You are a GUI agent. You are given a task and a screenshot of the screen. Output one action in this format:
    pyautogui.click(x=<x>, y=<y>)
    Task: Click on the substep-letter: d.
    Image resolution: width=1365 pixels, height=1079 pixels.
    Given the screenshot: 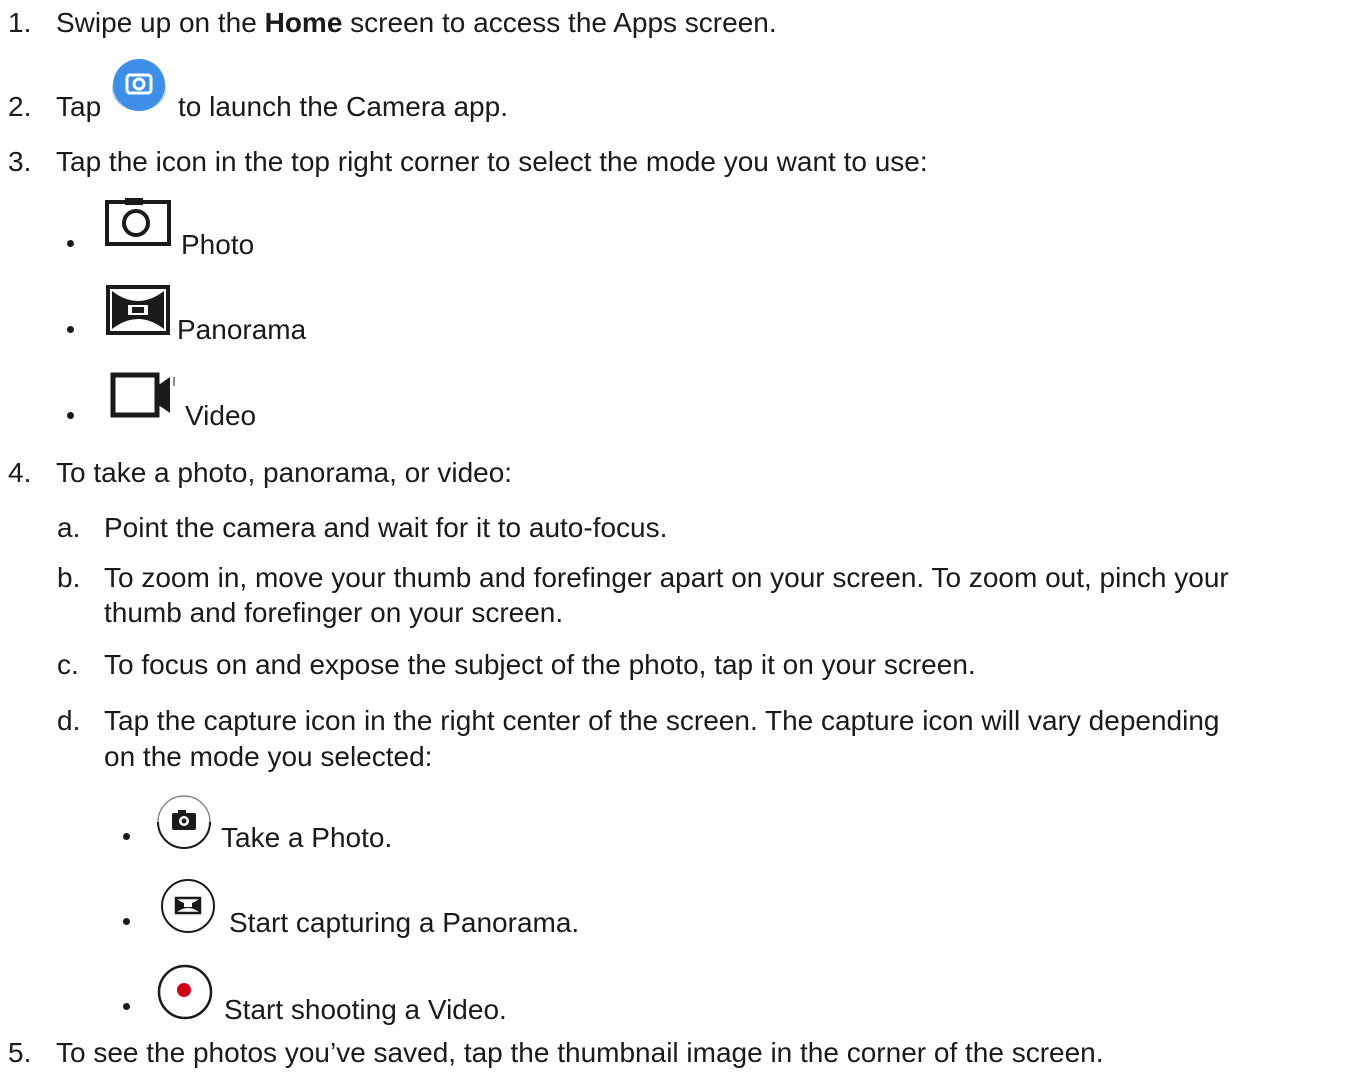 What is the action you would take?
    pyautogui.click(x=69, y=720)
    